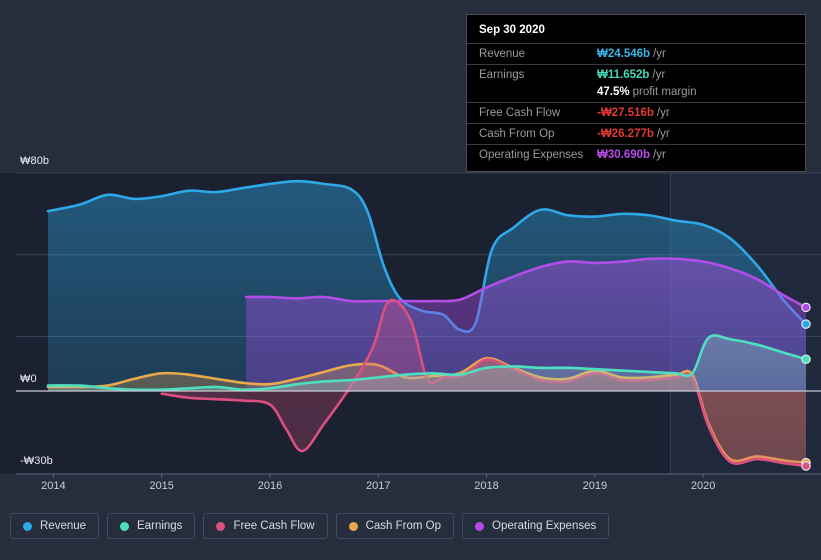 This screenshot has height=560, width=821. I want to click on legend-item-label: Revenue, so click(63, 526).